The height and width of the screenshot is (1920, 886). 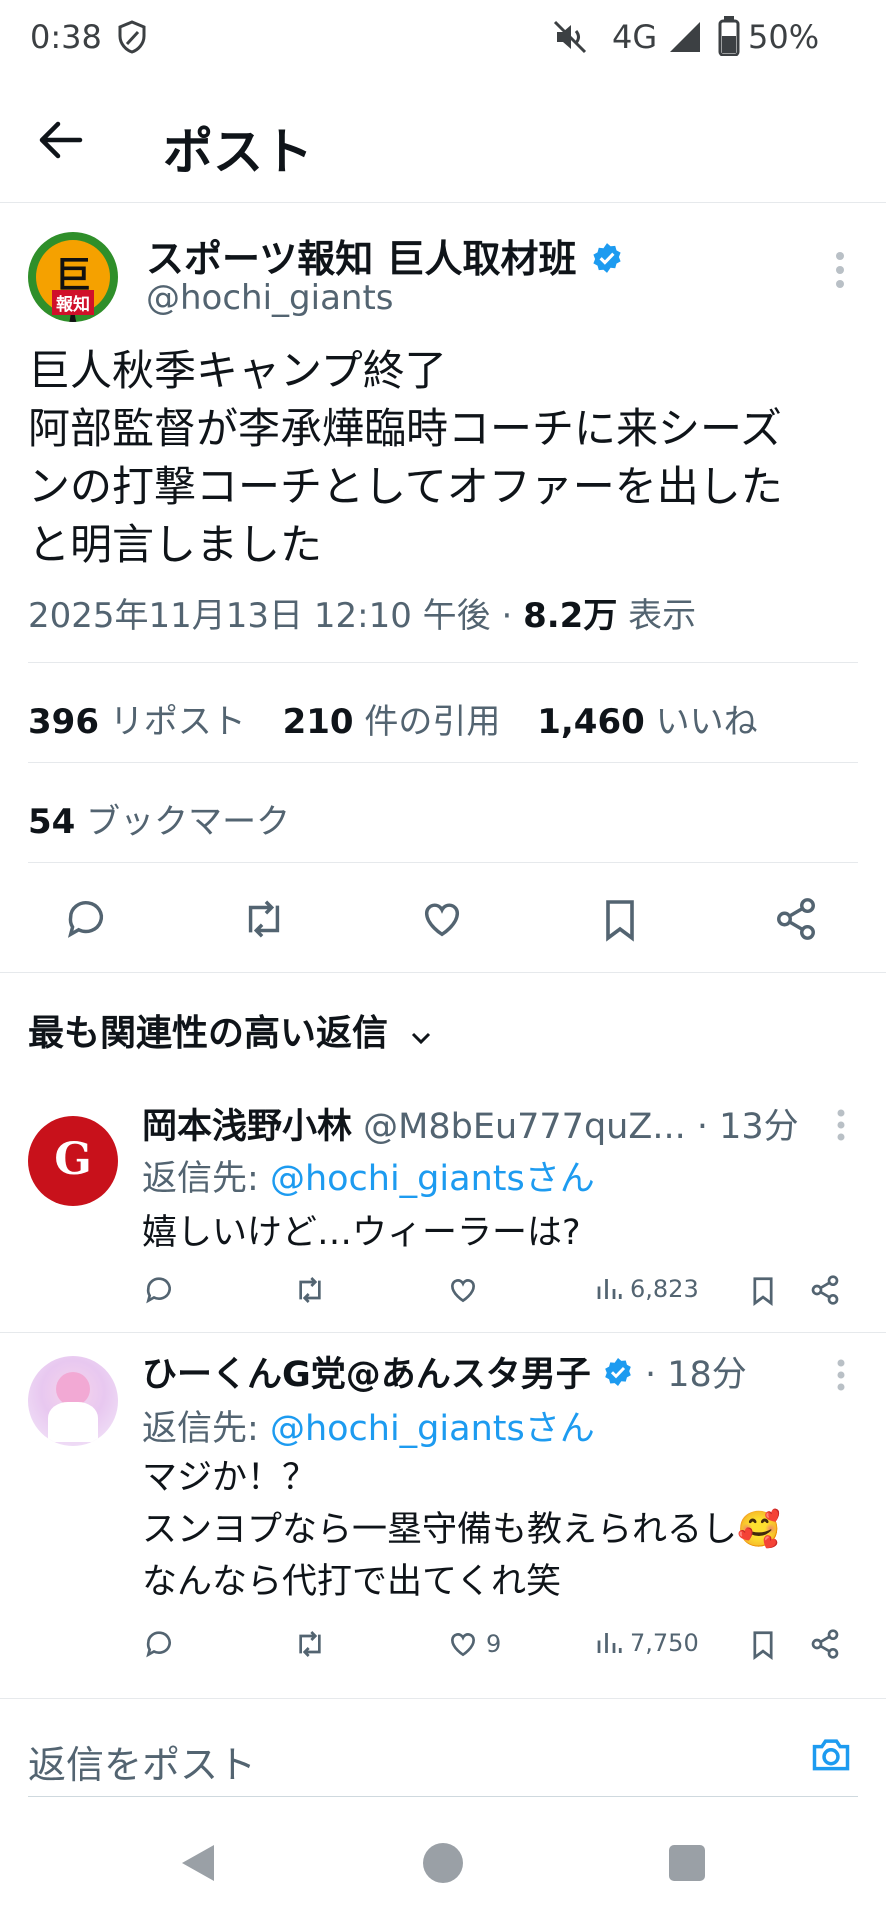 What do you see at coordinates (494, 1644) in the screenshot?
I see `reply-like-count: 9` at bounding box center [494, 1644].